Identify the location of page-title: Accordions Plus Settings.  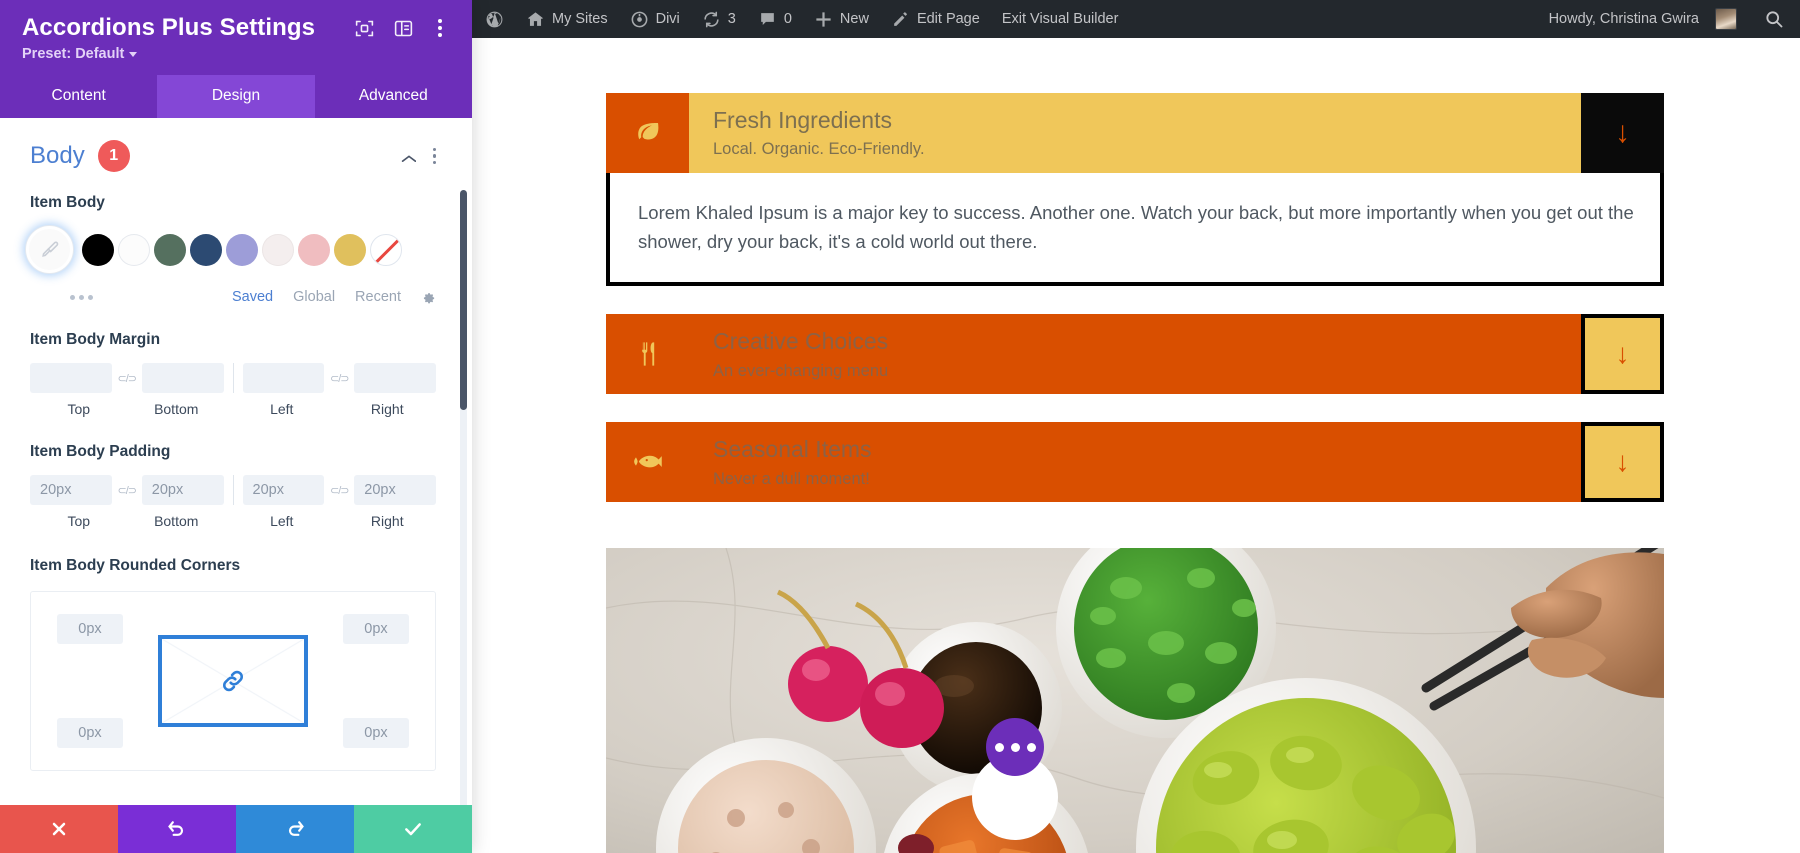
(169, 27).